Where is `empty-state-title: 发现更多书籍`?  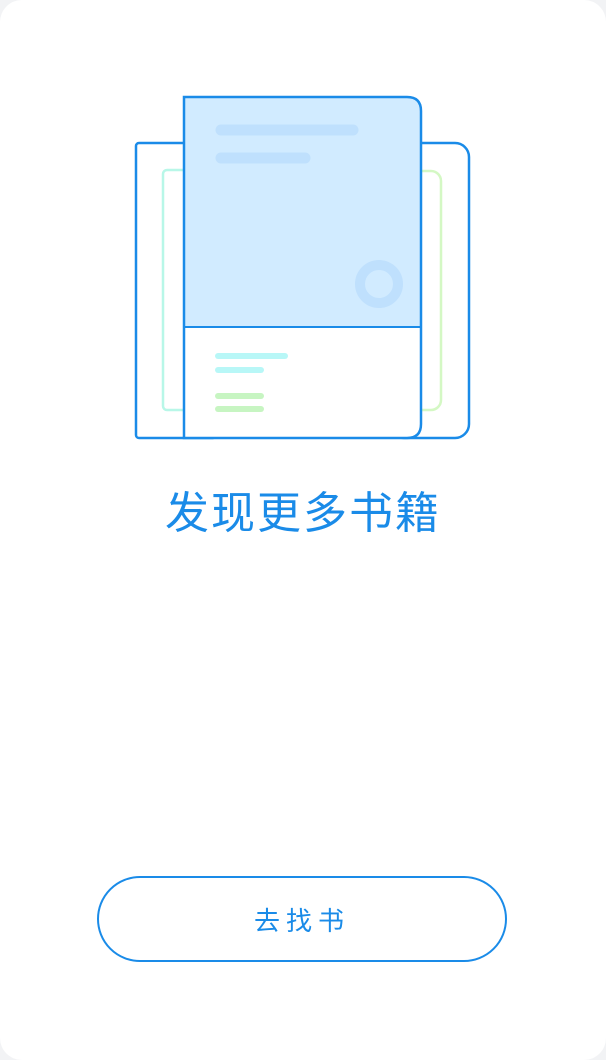 empty-state-title: 发现更多书籍 is located at coordinates (303, 513).